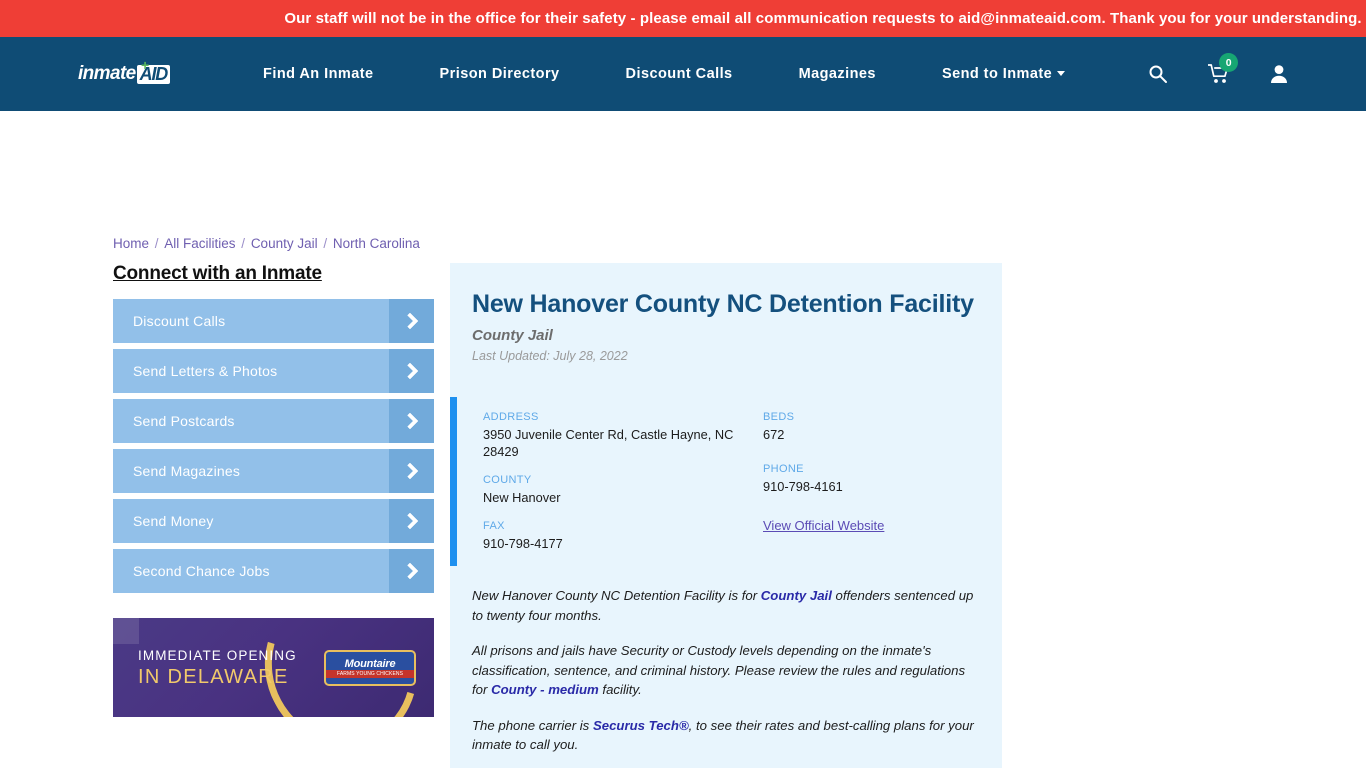  Describe the element at coordinates (522, 498) in the screenshot. I see `county-value: New Hanover` at that location.